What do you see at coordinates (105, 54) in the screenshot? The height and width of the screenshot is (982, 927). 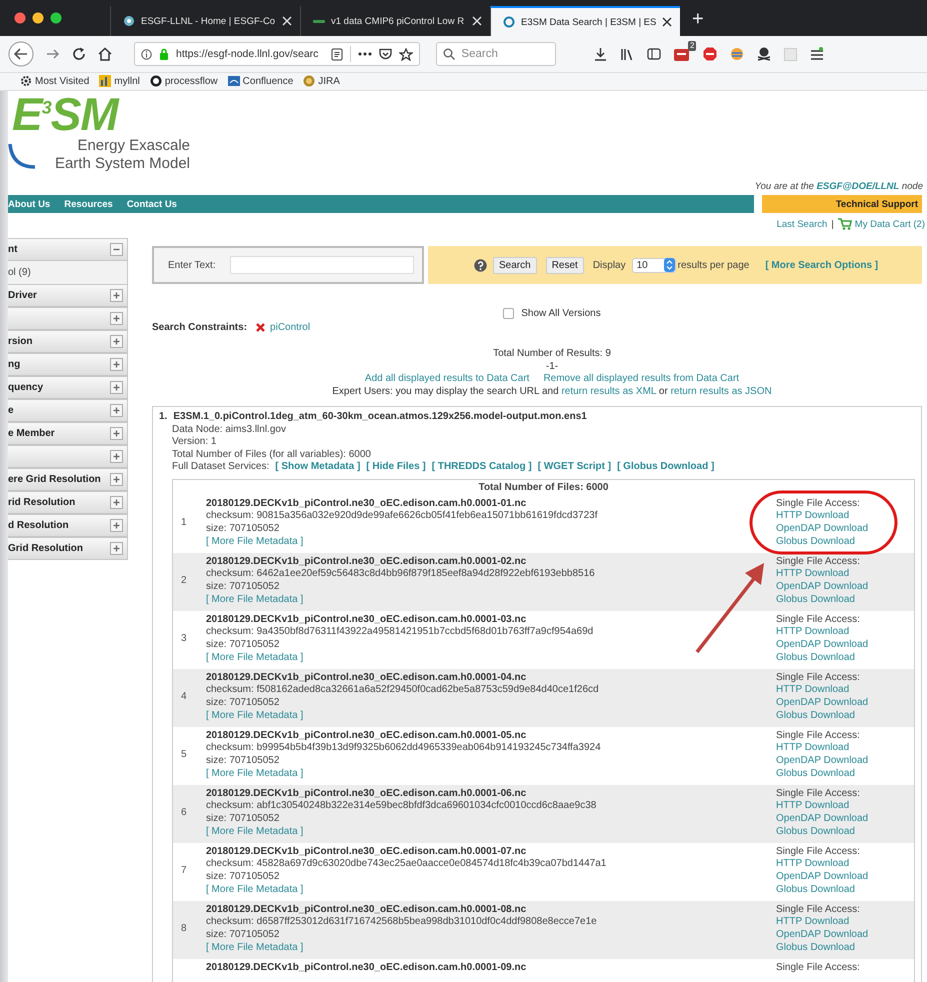 I see `home-icon` at bounding box center [105, 54].